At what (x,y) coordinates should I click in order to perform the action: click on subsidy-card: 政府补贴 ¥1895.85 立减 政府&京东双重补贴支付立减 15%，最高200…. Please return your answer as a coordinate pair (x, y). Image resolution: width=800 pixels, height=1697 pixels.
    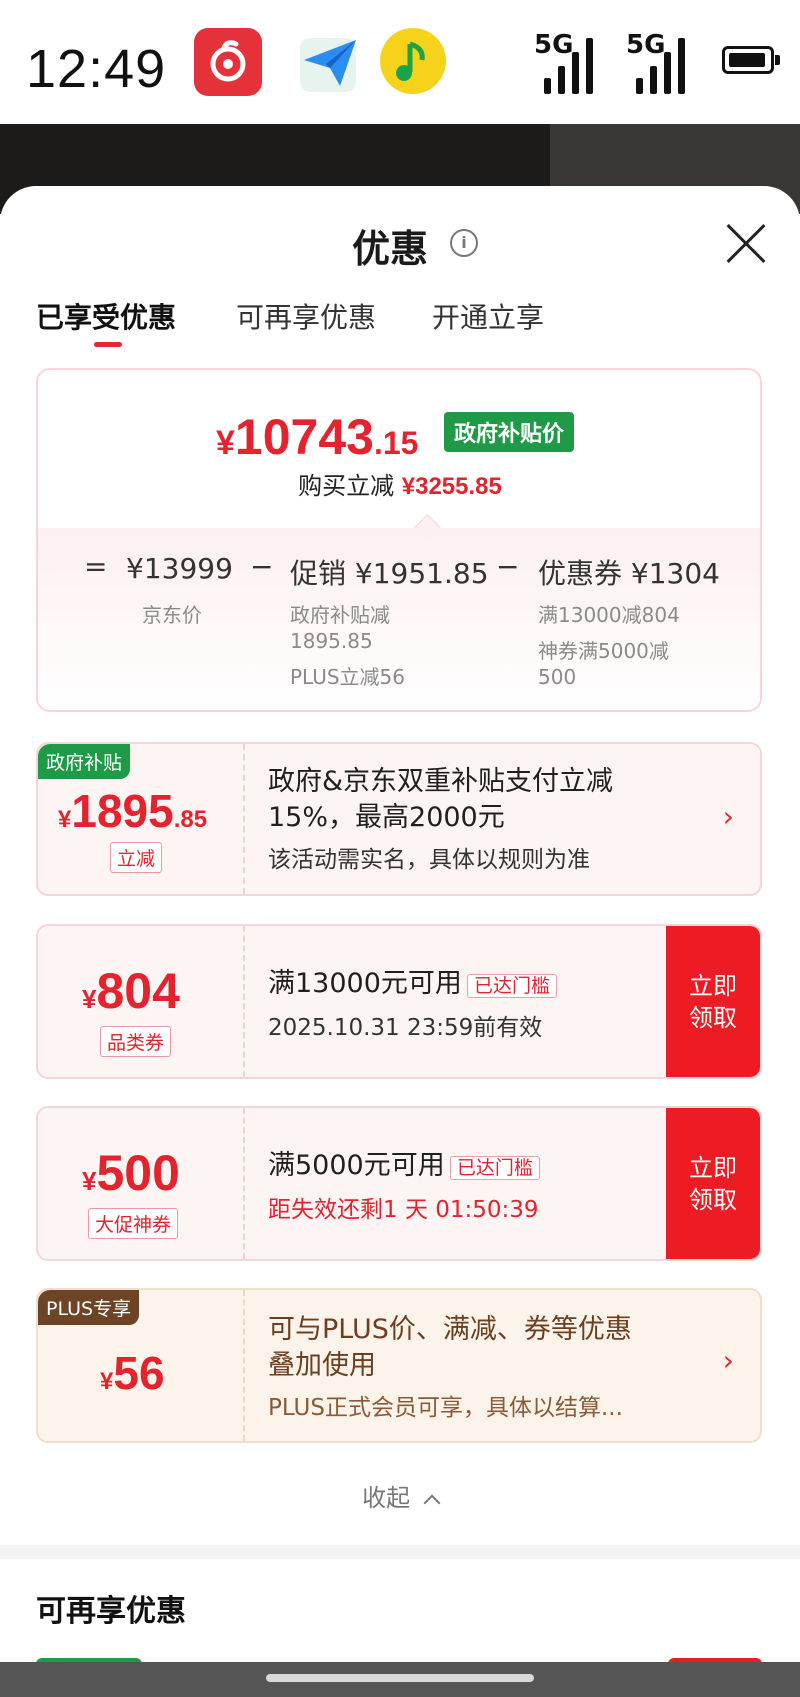
    Looking at the image, I should click on (399, 819).